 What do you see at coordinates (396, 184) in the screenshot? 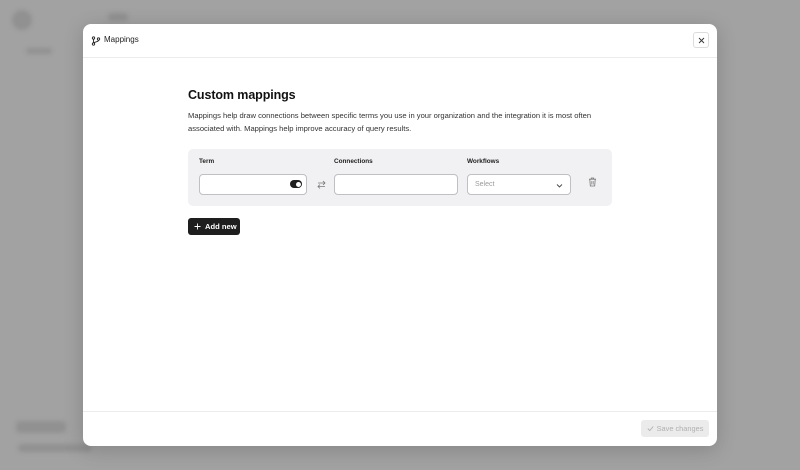
I see `connections-input` at bounding box center [396, 184].